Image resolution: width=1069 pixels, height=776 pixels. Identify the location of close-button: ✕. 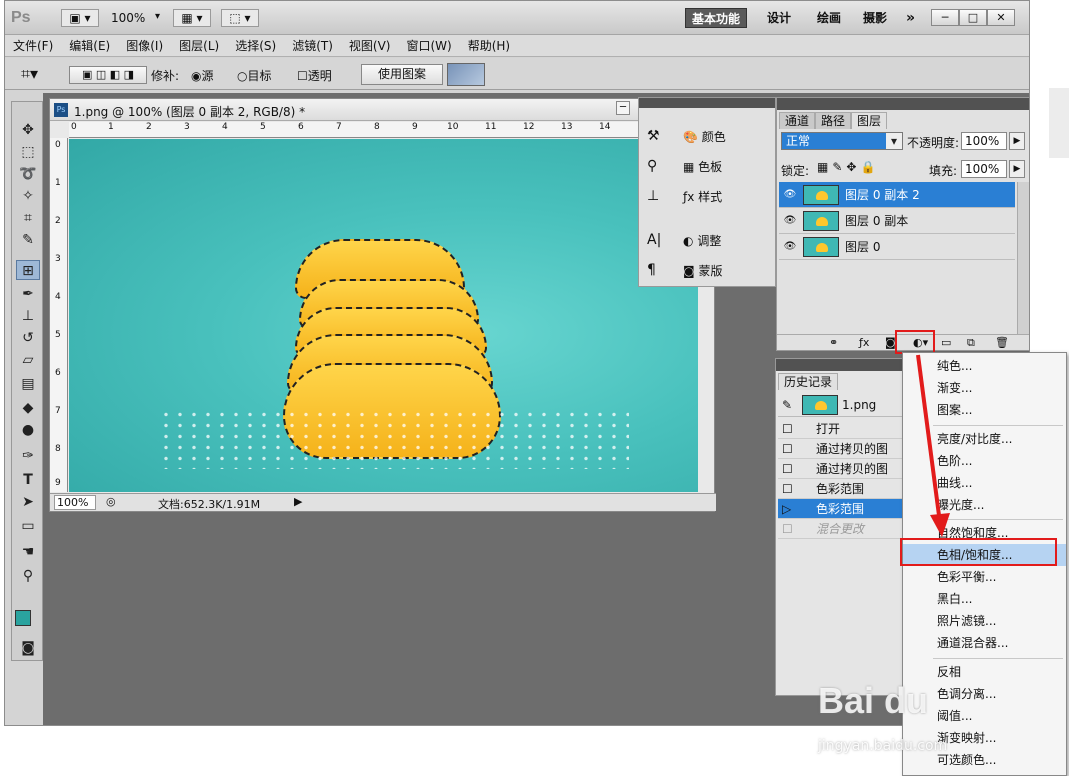
(1001, 17).